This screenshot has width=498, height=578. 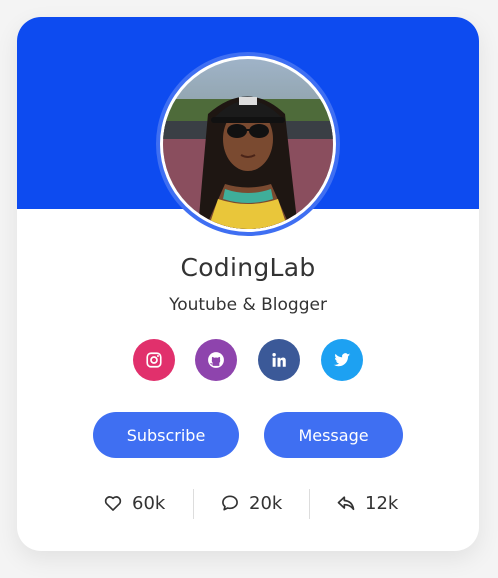 What do you see at coordinates (230, 503) in the screenshot?
I see `comment-icon` at bounding box center [230, 503].